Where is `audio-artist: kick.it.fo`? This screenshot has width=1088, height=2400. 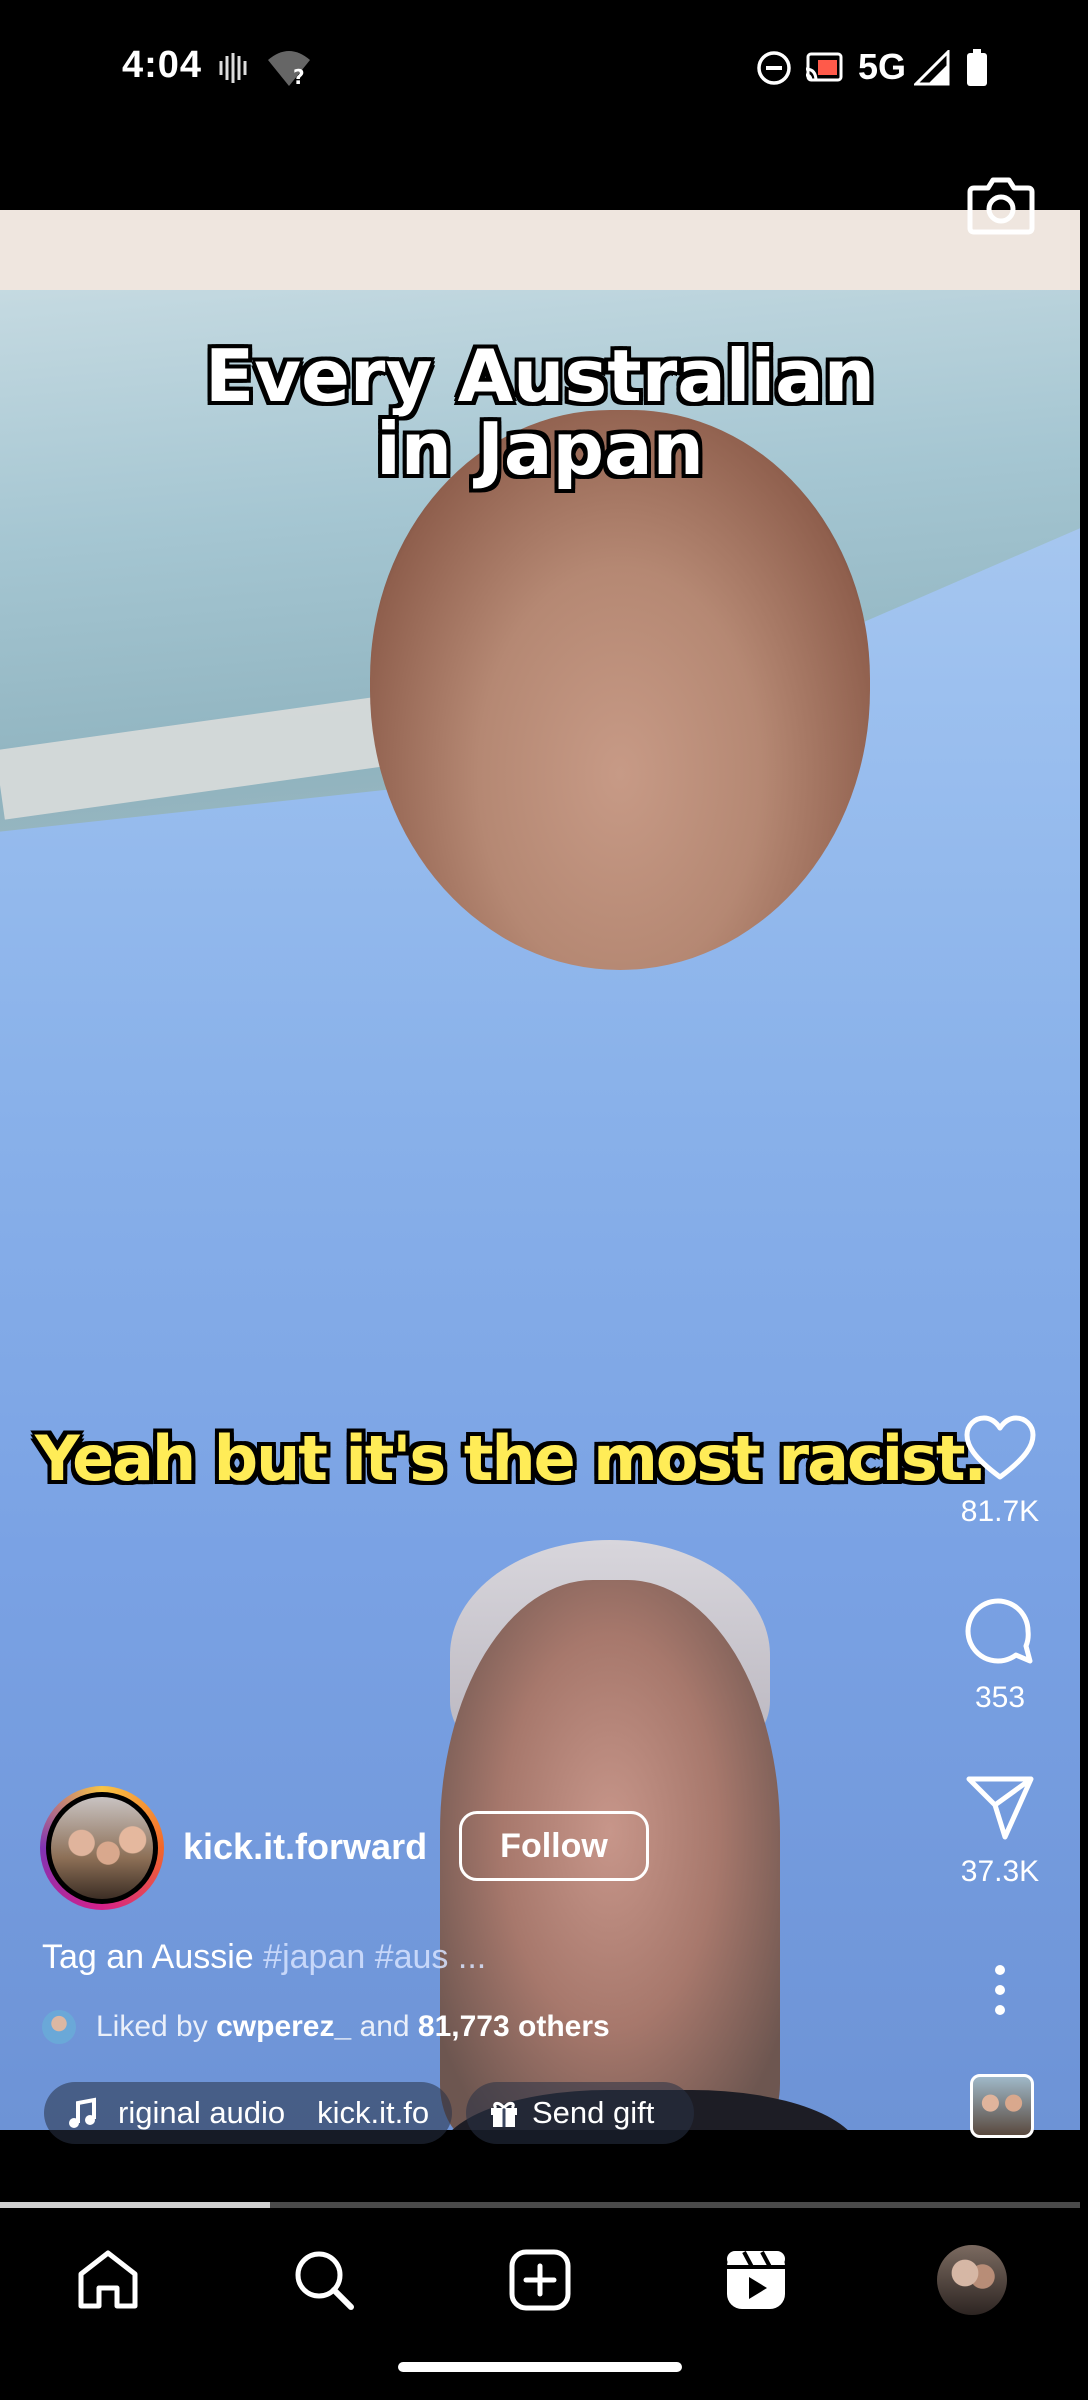 audio-artist: kick.it.fo is located at coordinates (373, 2112).